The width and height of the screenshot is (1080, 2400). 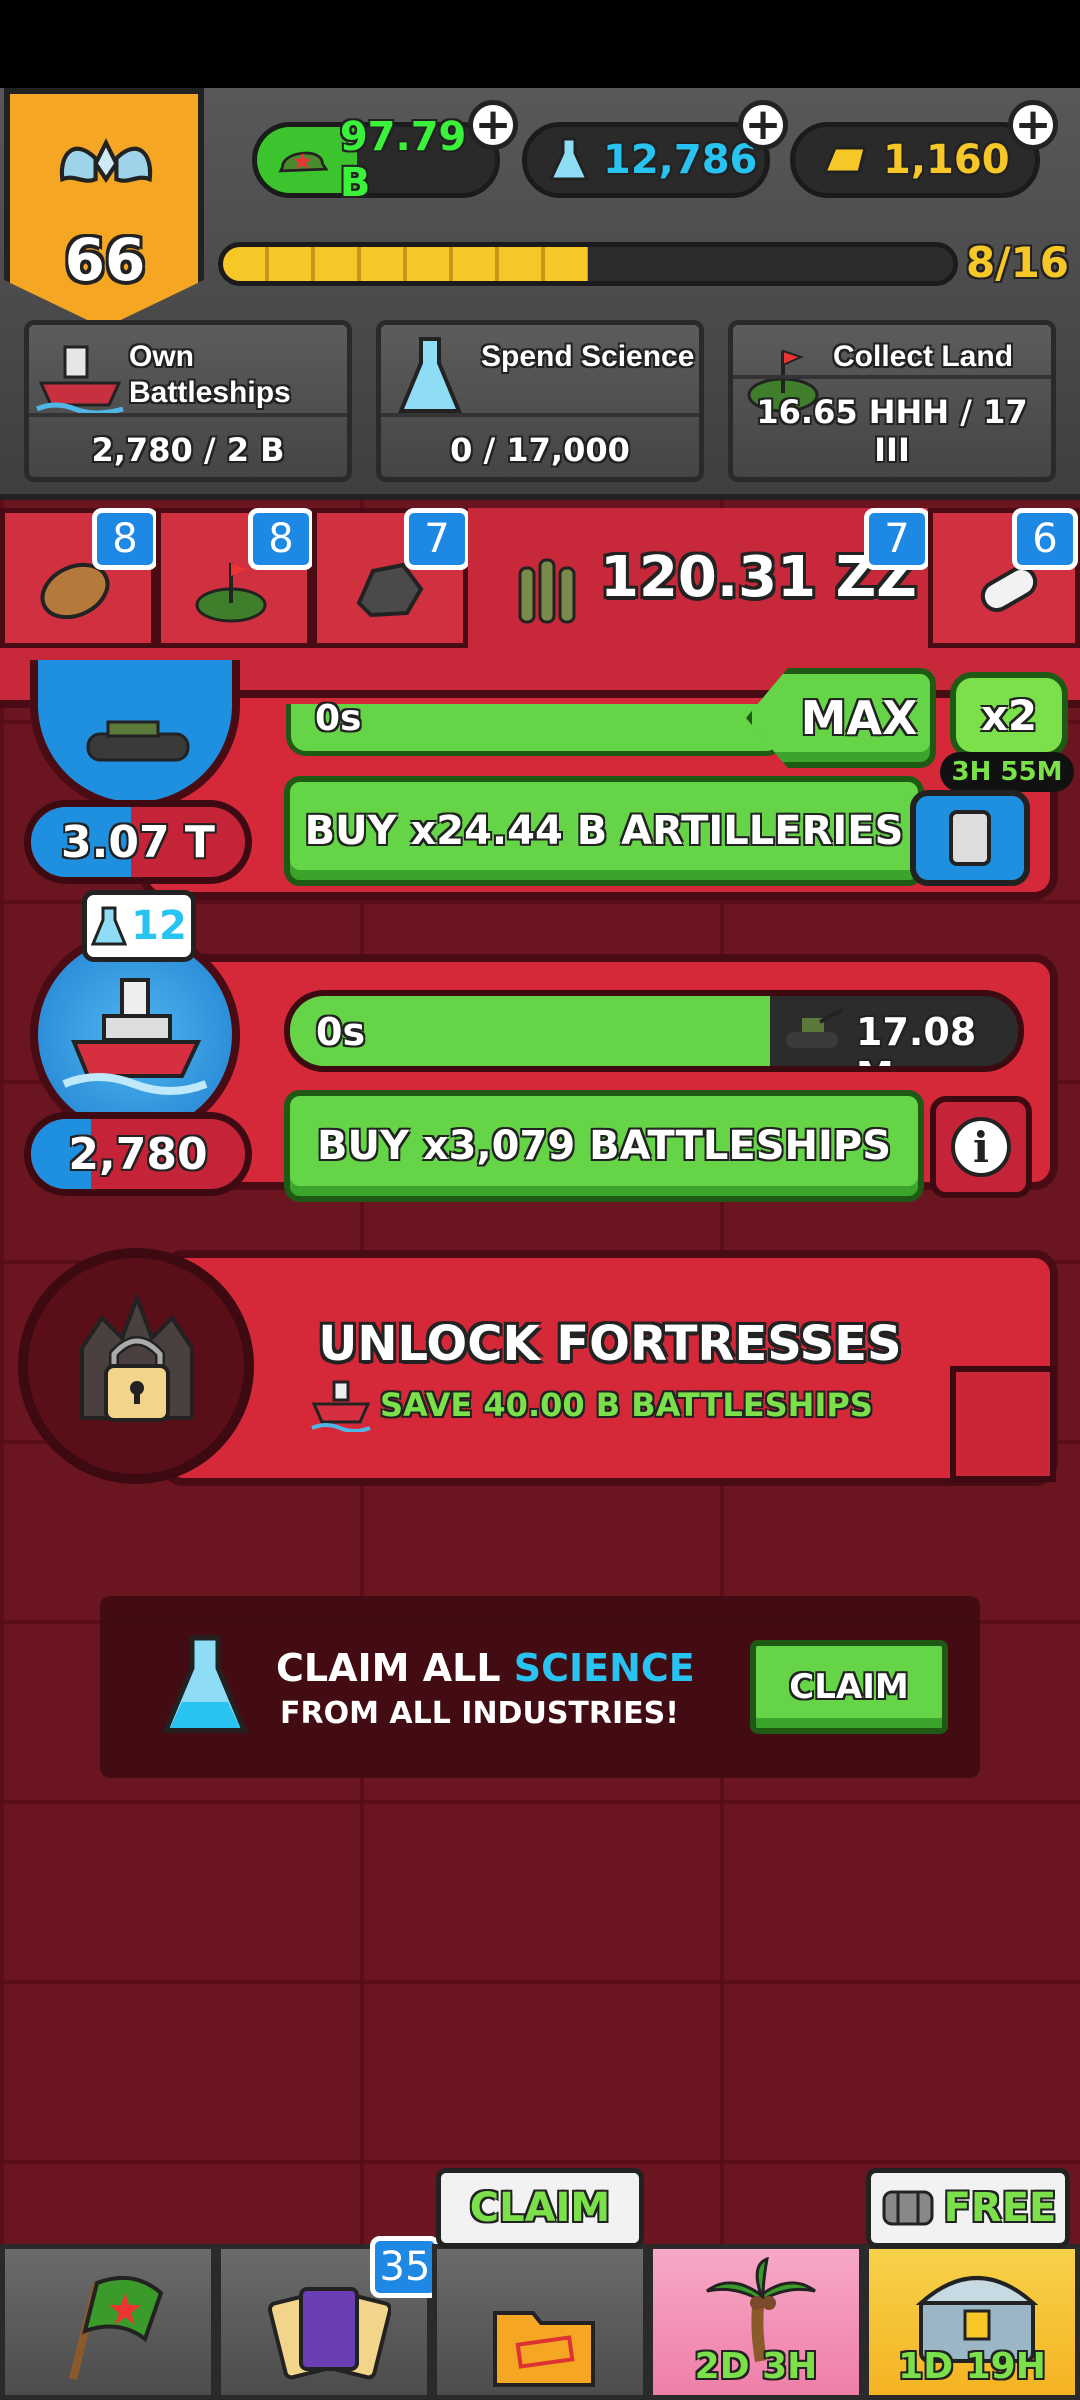 I want to click on boost-x2-button: x2, so click(x=1009, y=715).